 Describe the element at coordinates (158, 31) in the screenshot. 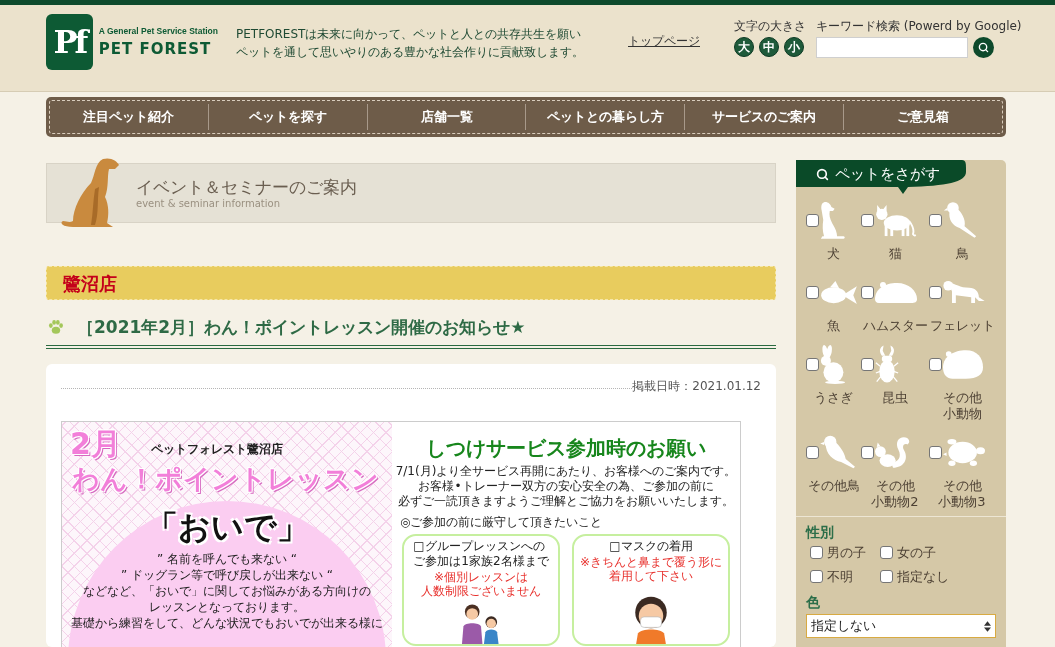

I see `logo-tagline: A General Pet Service Station` at that location.